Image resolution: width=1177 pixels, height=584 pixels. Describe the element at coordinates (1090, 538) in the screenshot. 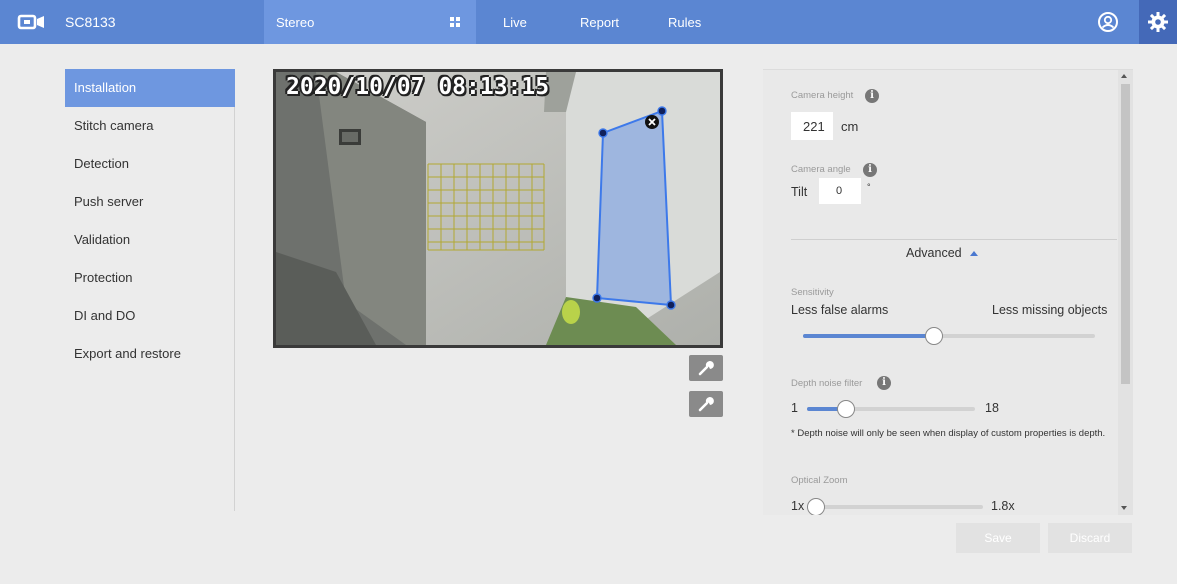

I see `discard-button: Discard` at that location.